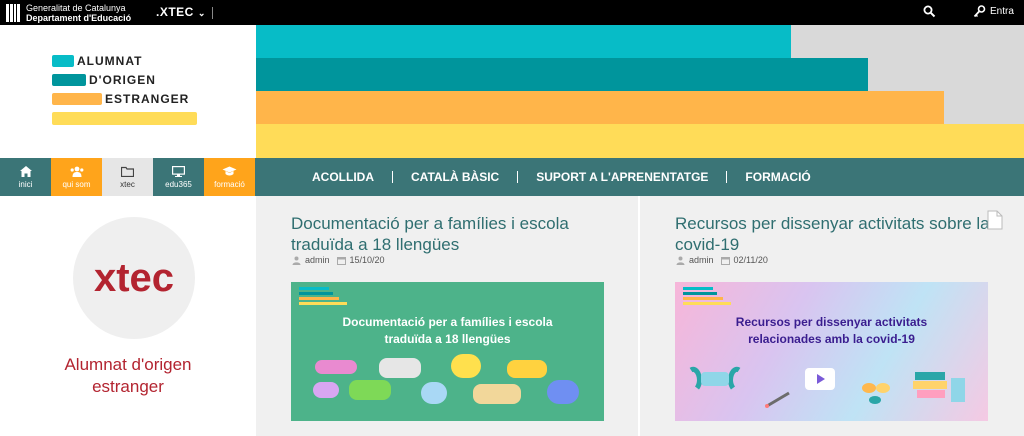 This screenshot has width=1024, height=436. I want to click on home-icon, so click(25, 171).